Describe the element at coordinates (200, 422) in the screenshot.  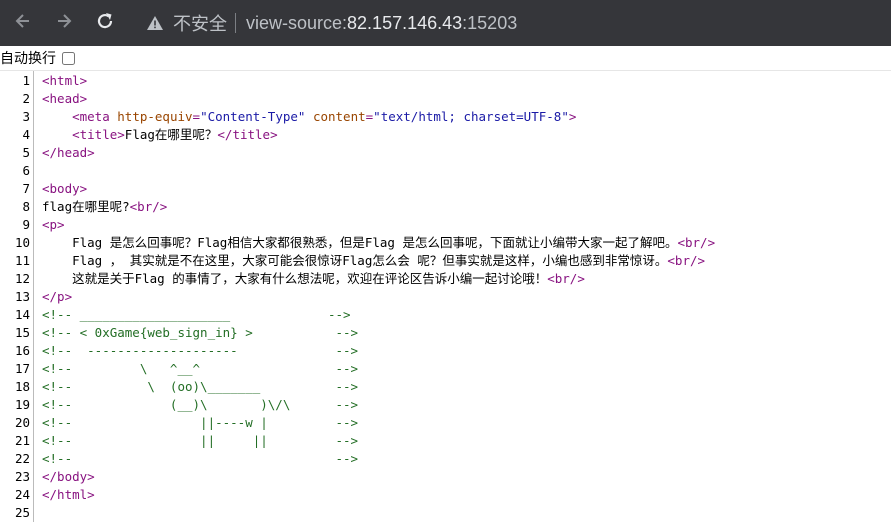
I see `source-token: <!-- ||----w | -->` at that location.